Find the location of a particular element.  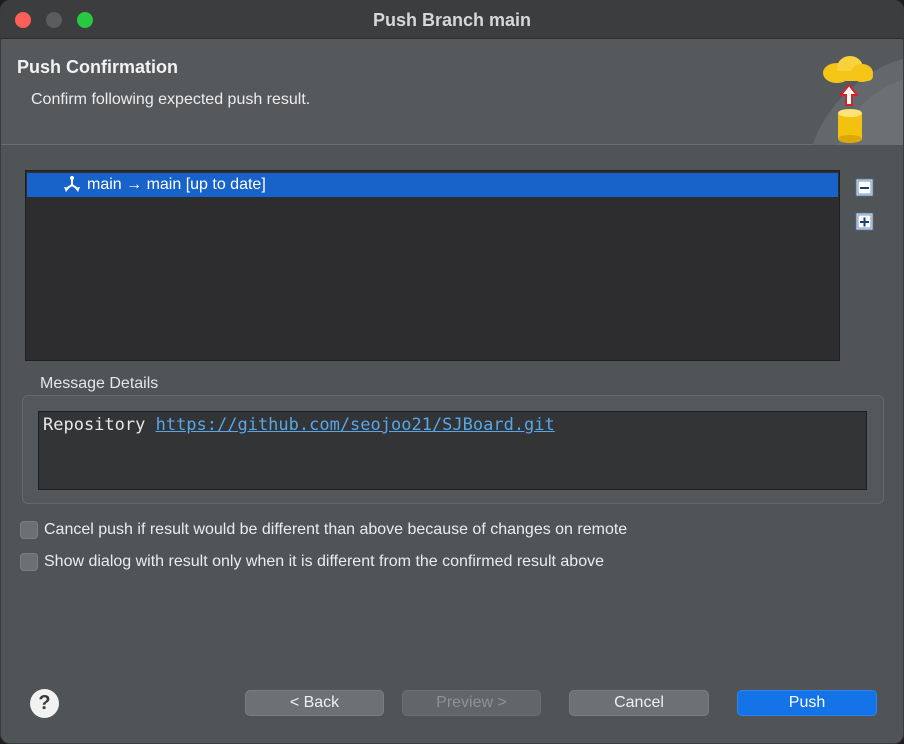

branch-push-icon is located at coordinates (72, 184).